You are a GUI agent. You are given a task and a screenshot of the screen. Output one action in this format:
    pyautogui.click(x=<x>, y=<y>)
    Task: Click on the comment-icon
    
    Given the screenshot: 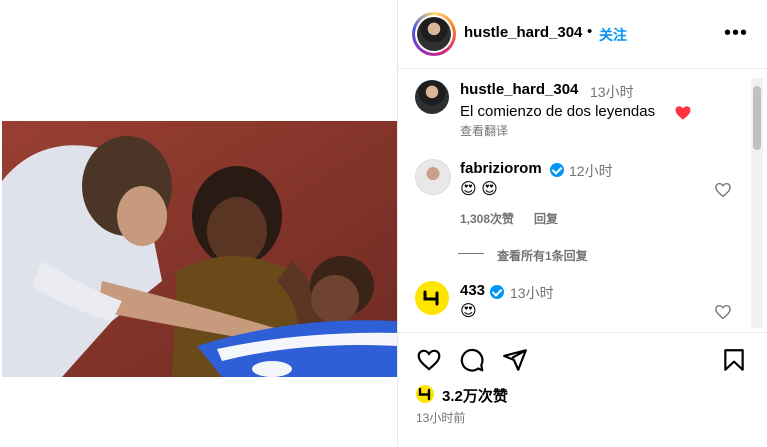 What is the action you would take?
    pyautogui.click(x=472, y=360)
    